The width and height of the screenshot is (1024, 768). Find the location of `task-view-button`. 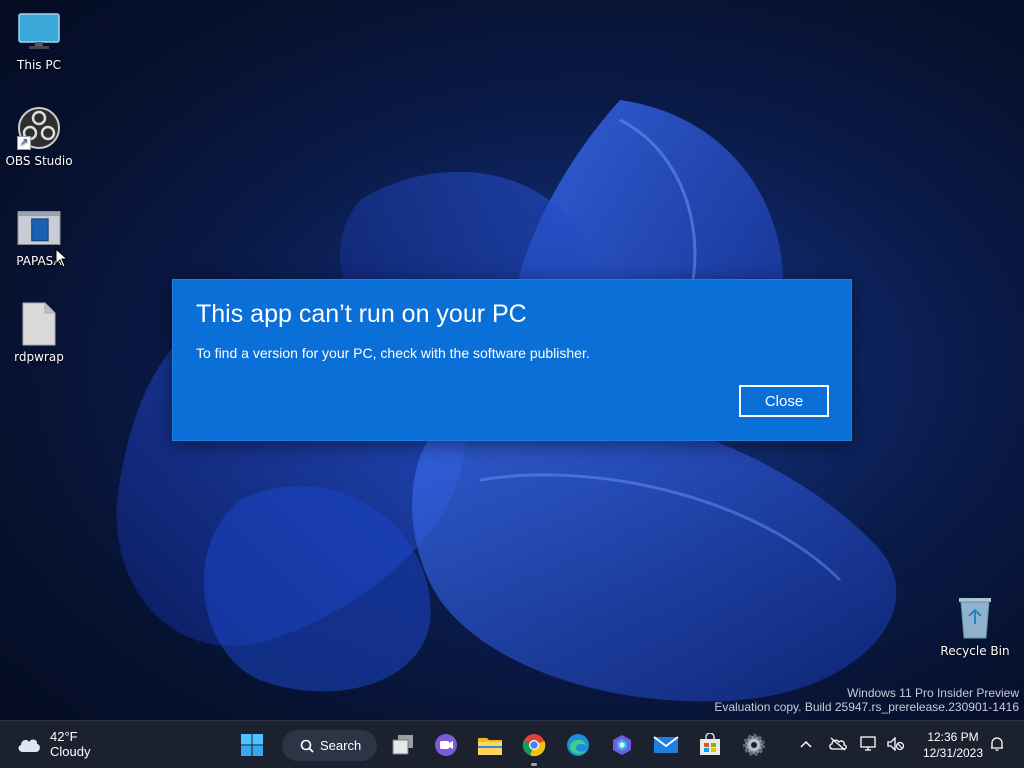

task-view-button is located at coordinates (403, 745).